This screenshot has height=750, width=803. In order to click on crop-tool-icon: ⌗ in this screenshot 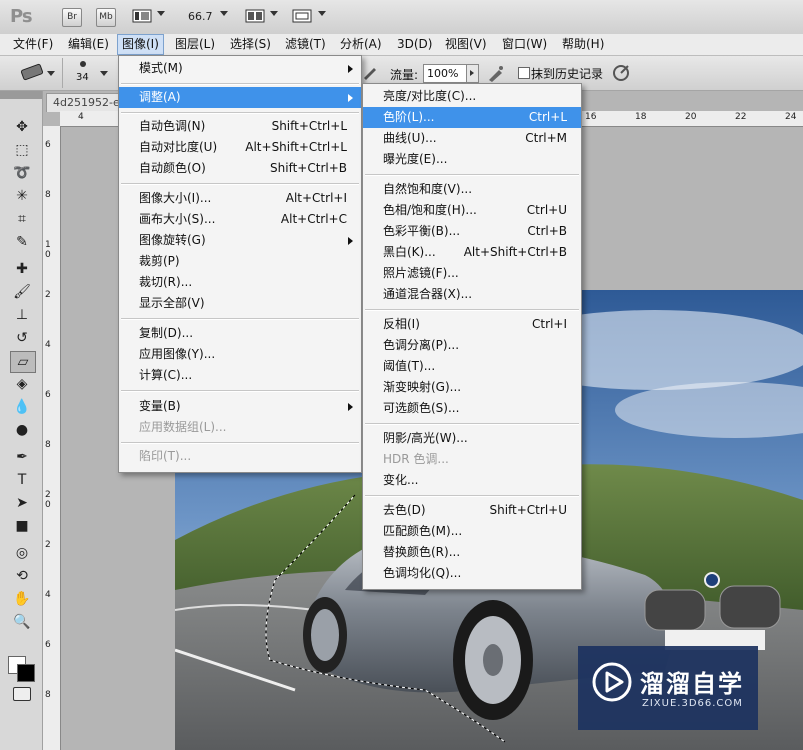, I will do `click(22, 219)`.